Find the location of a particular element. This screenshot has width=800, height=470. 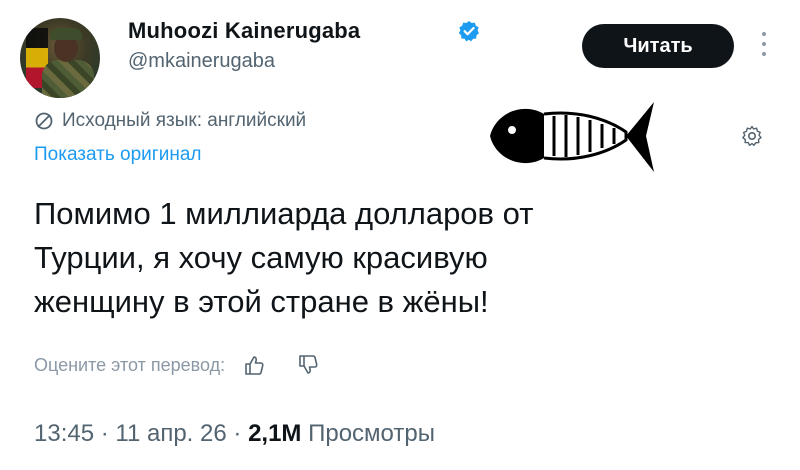

translation-source-note: Исходный язык: английский is located at coordinates (170, 121).